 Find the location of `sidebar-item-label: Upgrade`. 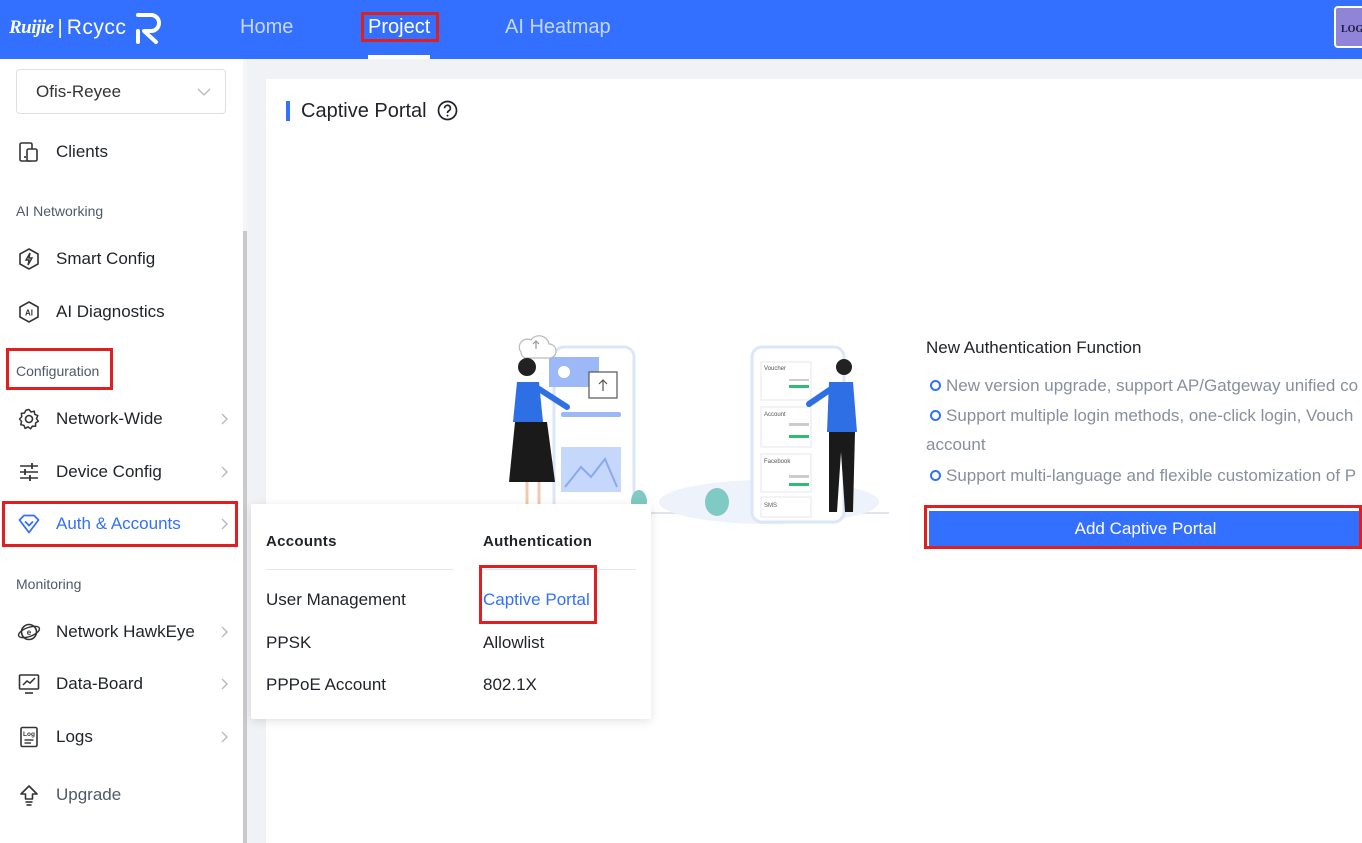

sidebar-item-label: Upgrade is located at coordinates (89, 794).